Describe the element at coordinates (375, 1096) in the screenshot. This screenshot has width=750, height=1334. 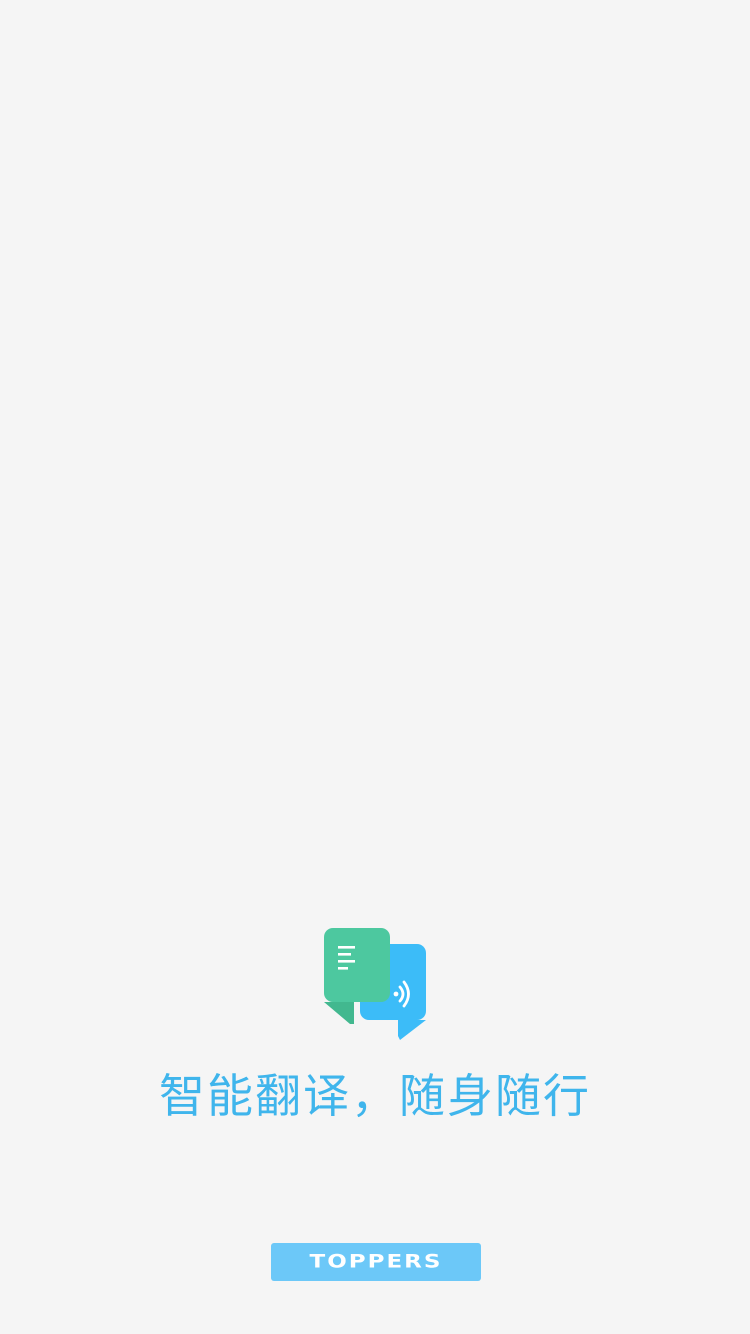
I see `slogan-text: 智能翻译，随身随行` at that location.